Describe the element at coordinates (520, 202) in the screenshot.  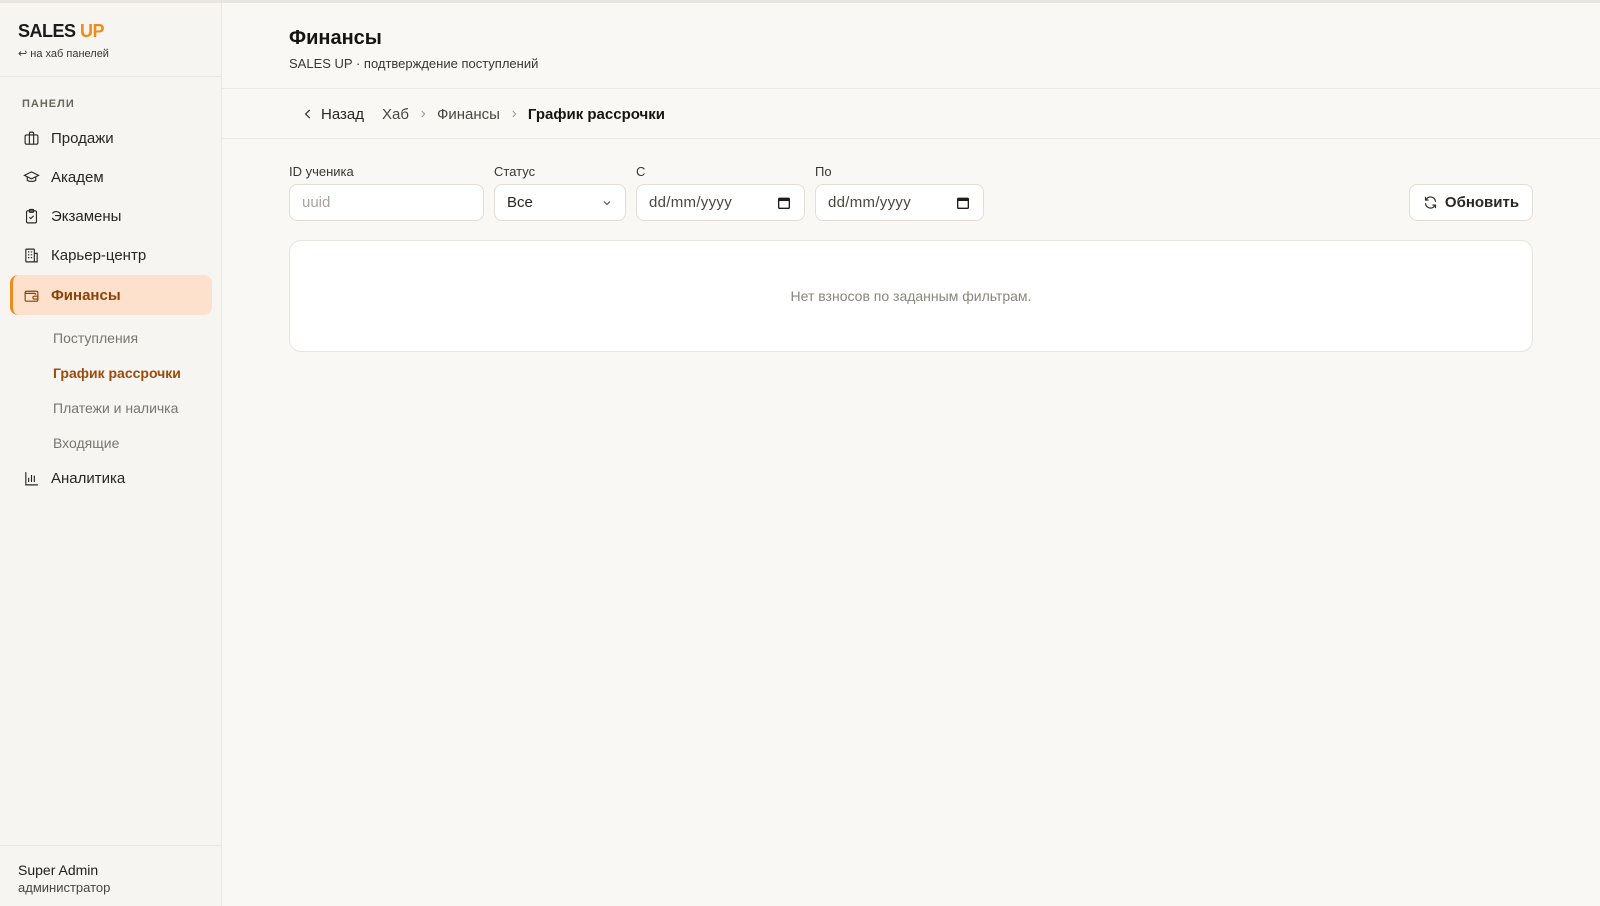
I see `status-selected-value: Все` at that location.